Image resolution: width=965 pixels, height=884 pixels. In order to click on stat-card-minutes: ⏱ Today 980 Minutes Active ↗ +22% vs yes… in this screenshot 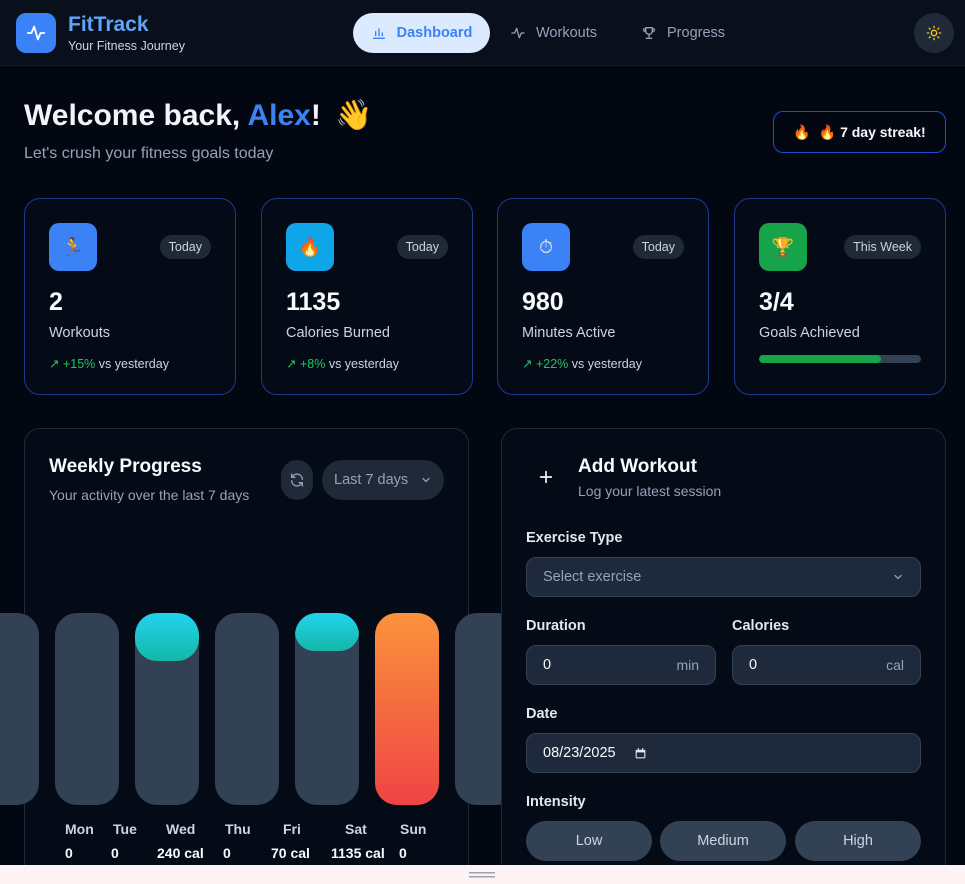, I will do `click(603, 296)`.